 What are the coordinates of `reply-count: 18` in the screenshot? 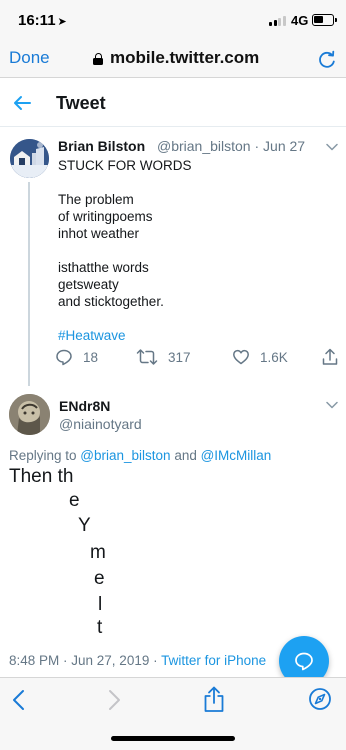 It's located at (91, 357).